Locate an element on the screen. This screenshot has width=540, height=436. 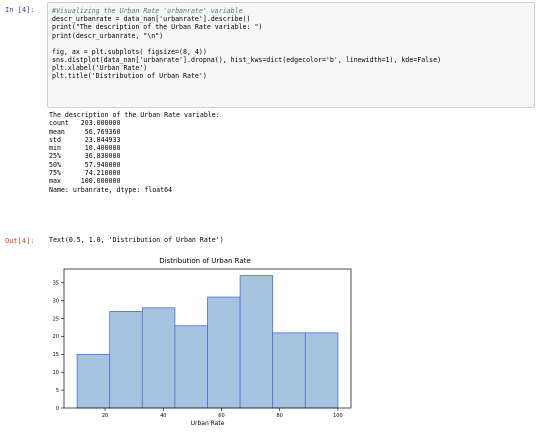
stat-label: count is located at coordinates (63, 123).